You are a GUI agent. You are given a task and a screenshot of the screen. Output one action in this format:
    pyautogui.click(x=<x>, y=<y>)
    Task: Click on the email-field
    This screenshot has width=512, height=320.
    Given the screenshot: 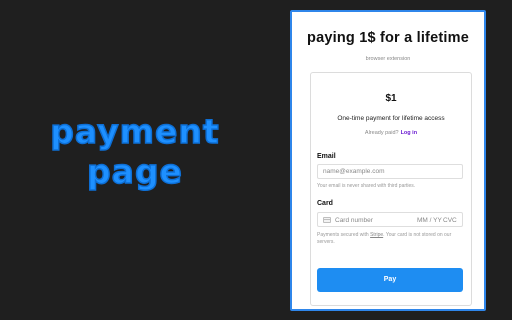 What is the action you would take?
    pyautogui.click(x=390, y=171)
    